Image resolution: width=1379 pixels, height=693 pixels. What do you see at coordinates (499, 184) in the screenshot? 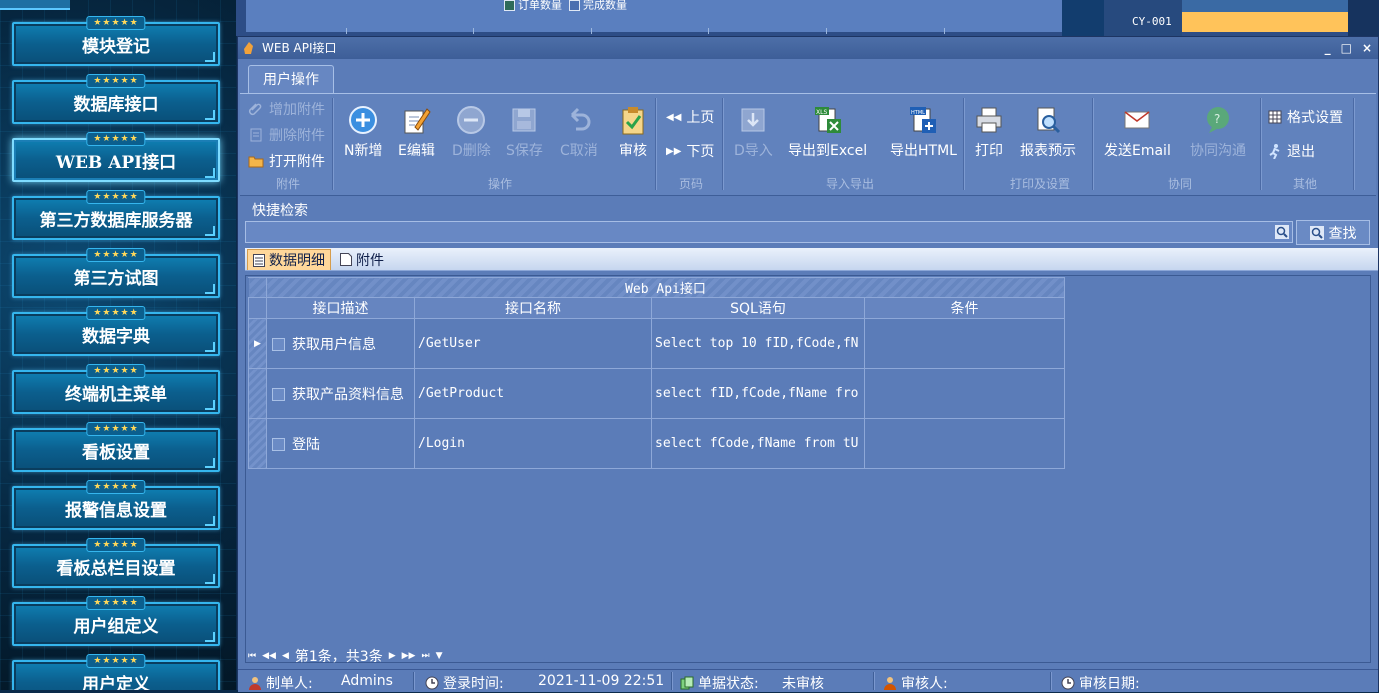
I see `group-label-operation: 操作` at bounding box center [499, 184].